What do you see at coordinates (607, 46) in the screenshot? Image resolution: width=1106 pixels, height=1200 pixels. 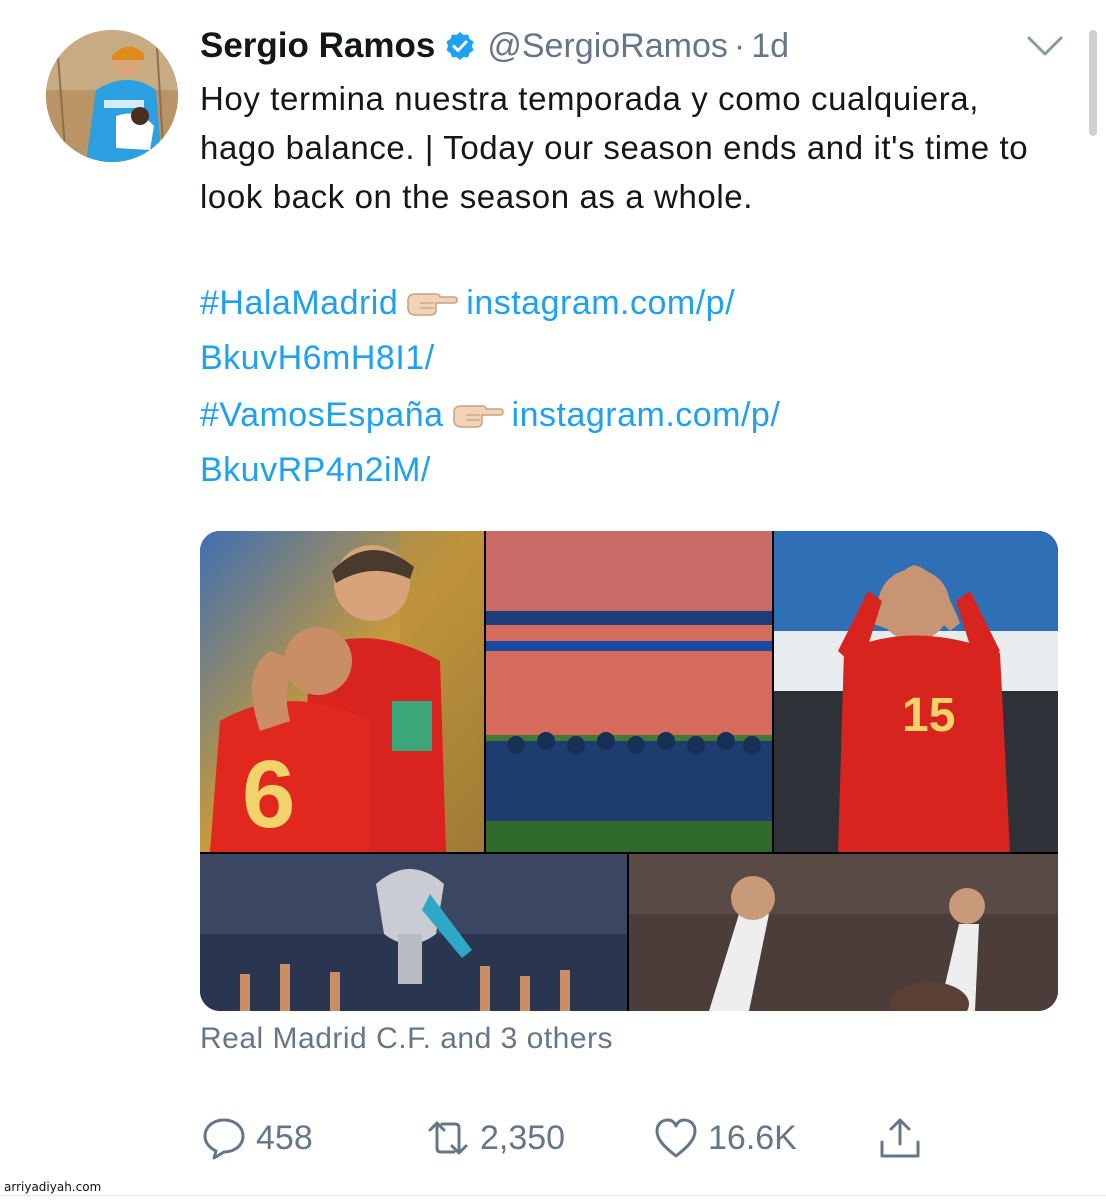 I see `user-handle: @SergioRamos` at bounding box center [607, 46].